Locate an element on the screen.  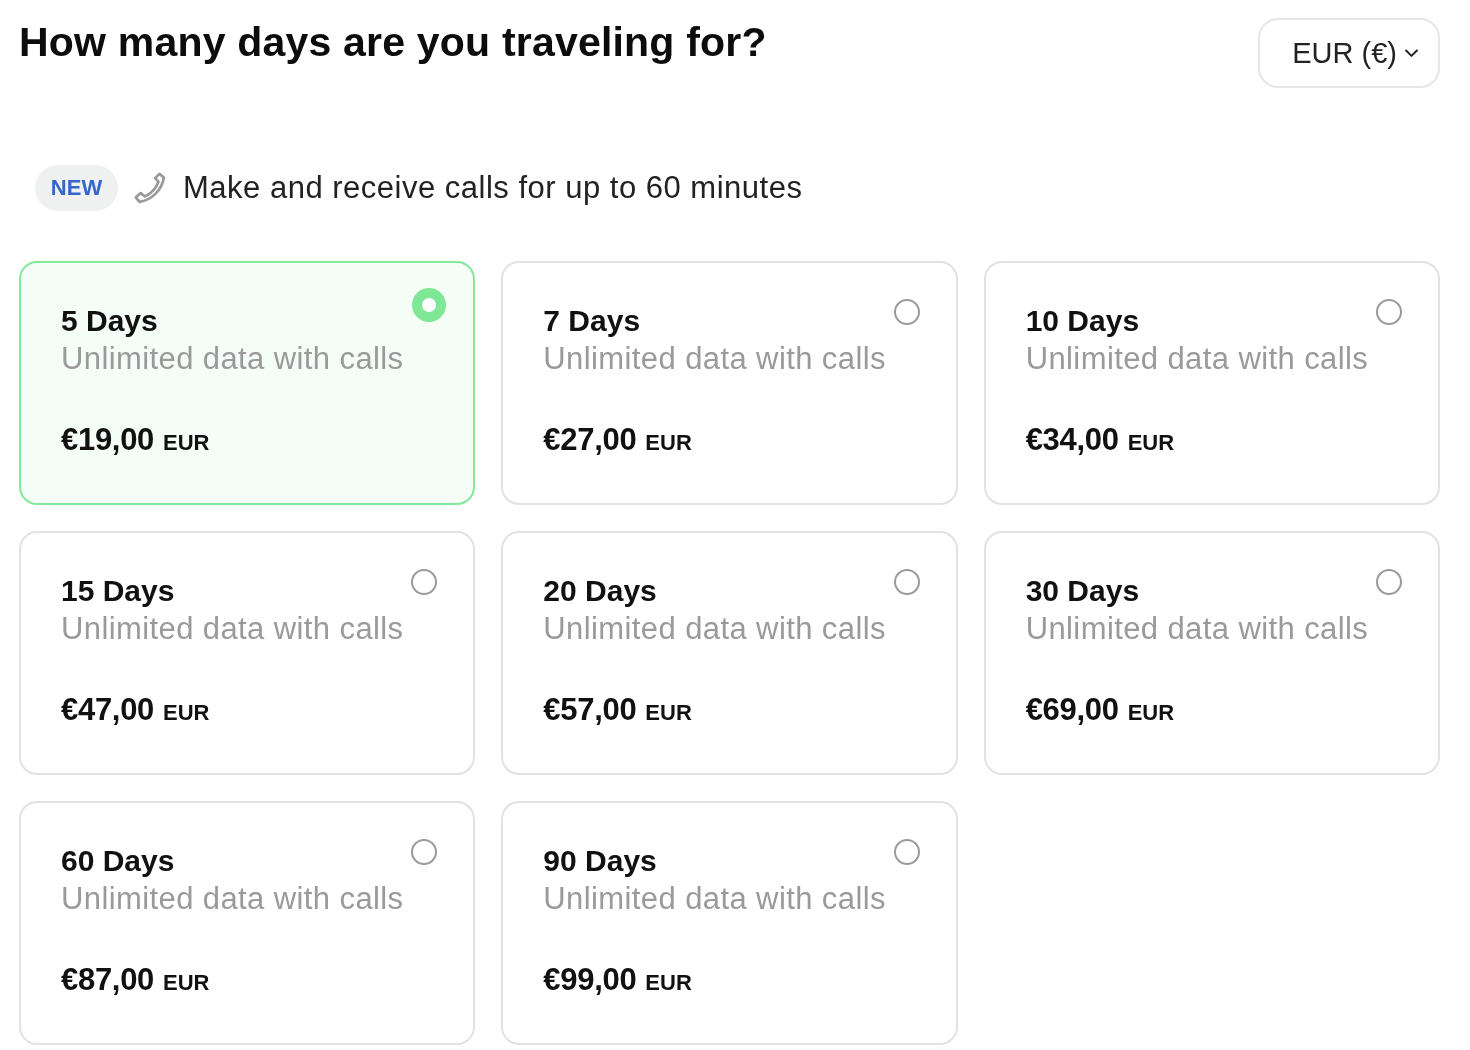
plan-title: 7 Days is located at coordinates (592, 321).